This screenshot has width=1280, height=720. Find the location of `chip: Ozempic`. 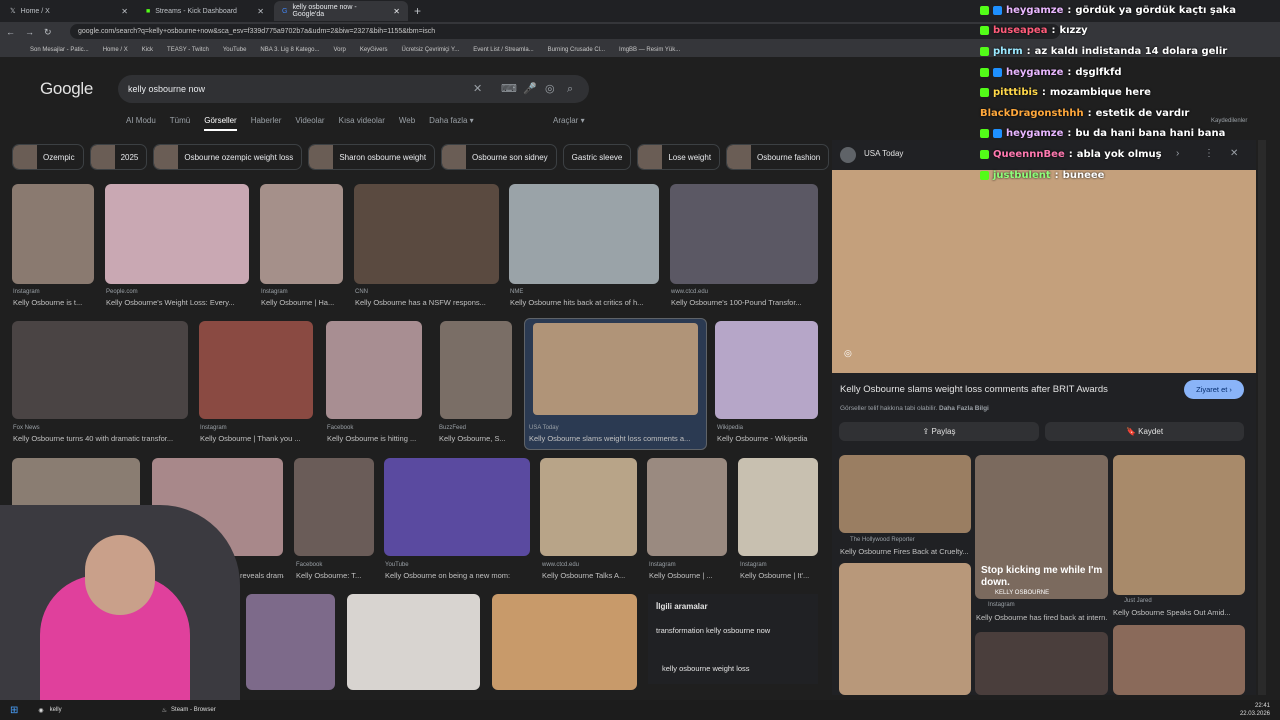

chip: Ozempic is located at coordinates (48, 157).